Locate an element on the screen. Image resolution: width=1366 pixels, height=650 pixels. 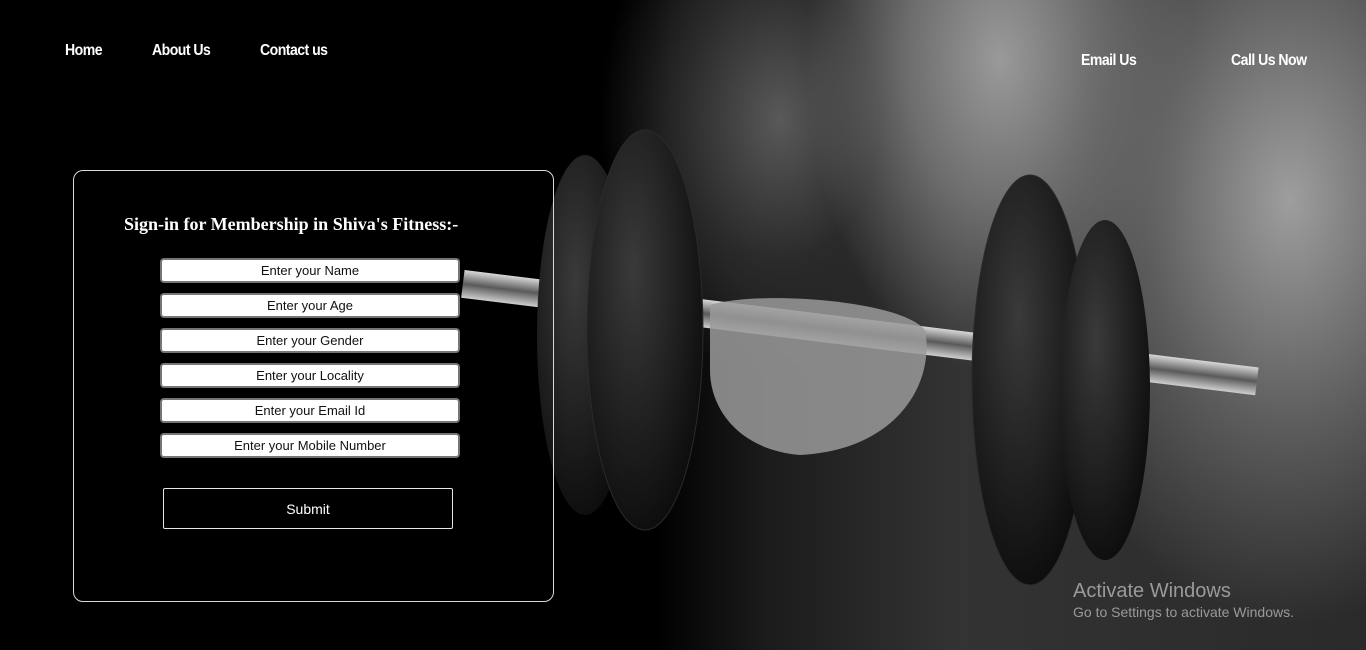
watermark-title: Activate Windows is located at coordinates (1152, 591).